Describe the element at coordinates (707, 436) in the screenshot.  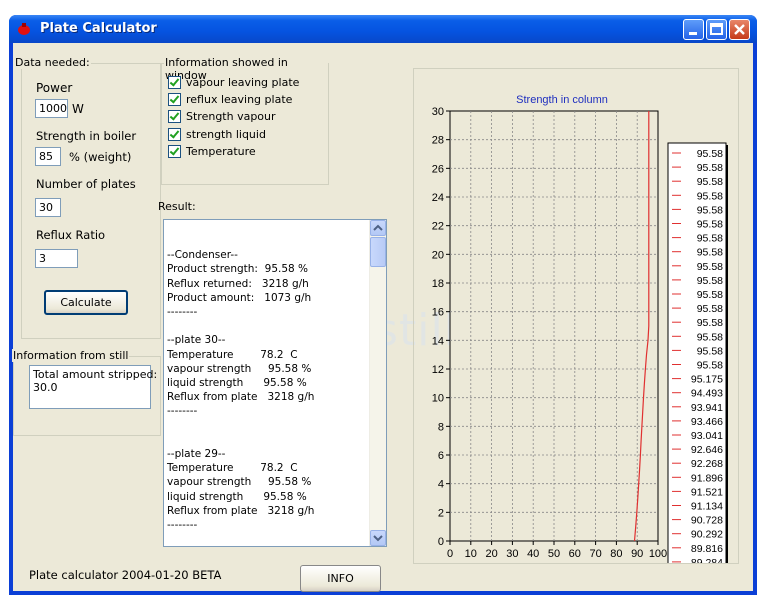
I see `legend-label: 93.041` at that location.